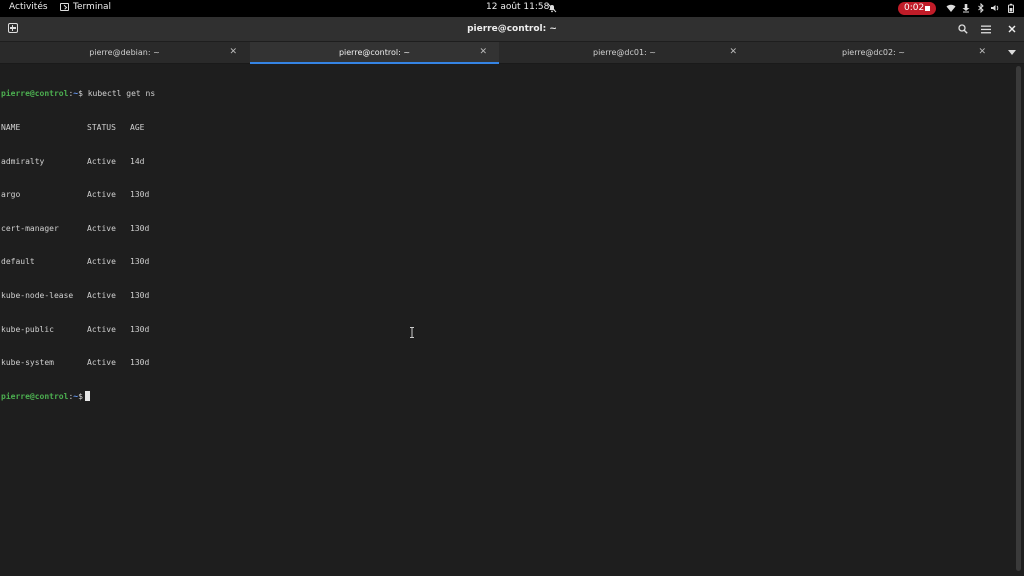  I want to click on header-name: NAME, so click(11, 127).